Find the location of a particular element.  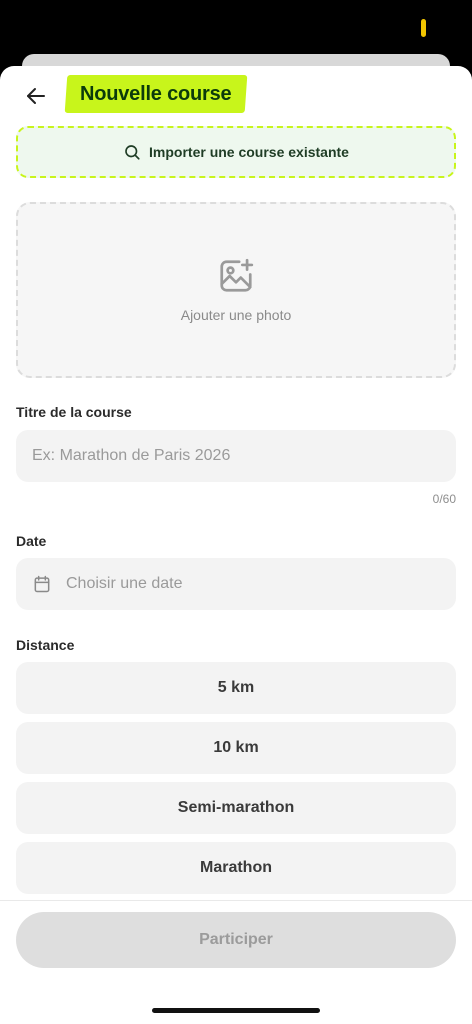

page-title-highlight: Nouvelle course is located at coordinates (155, 94).